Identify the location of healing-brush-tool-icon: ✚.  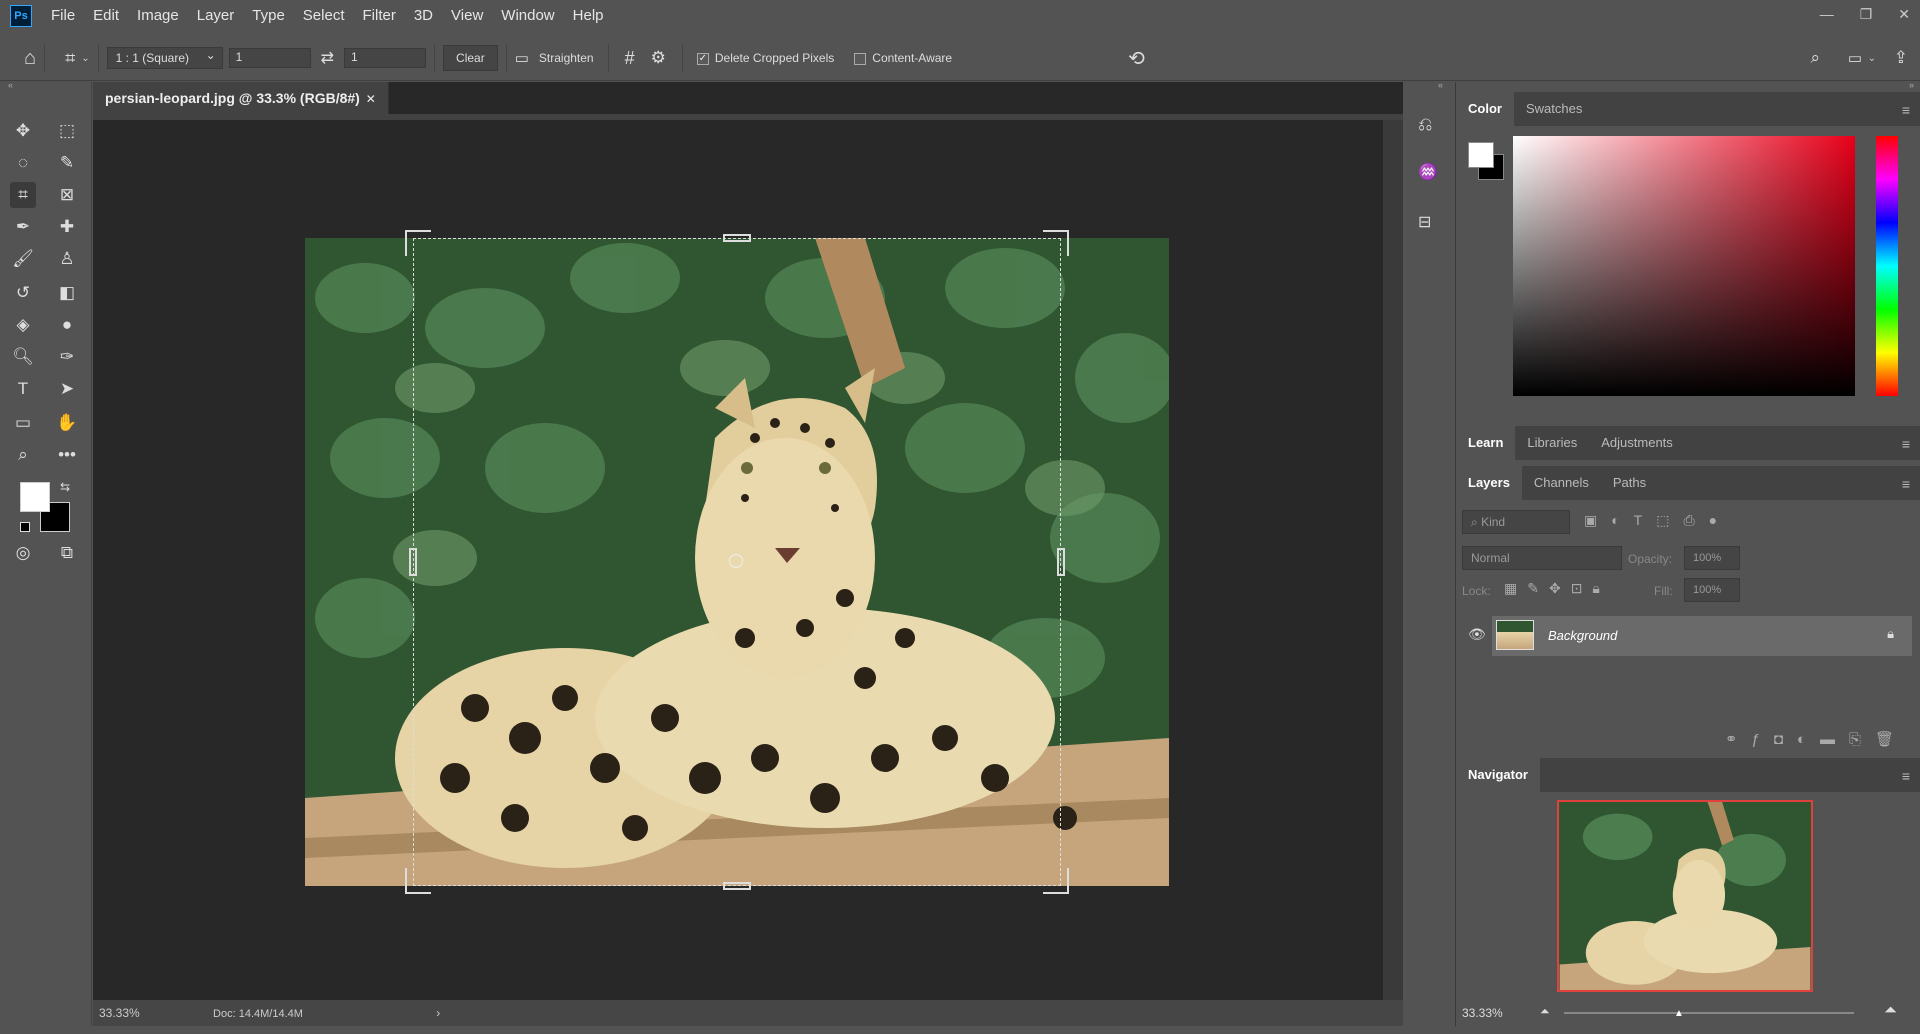
(67, 227).